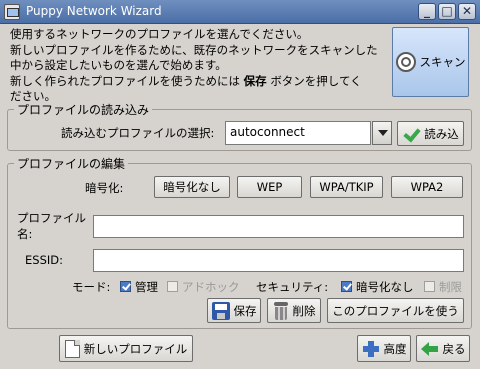 The height and width of the screenshot is (369, 480). I want to click on profile-select-label: 読み込むプロファイルの選択:, so click(138, 133).